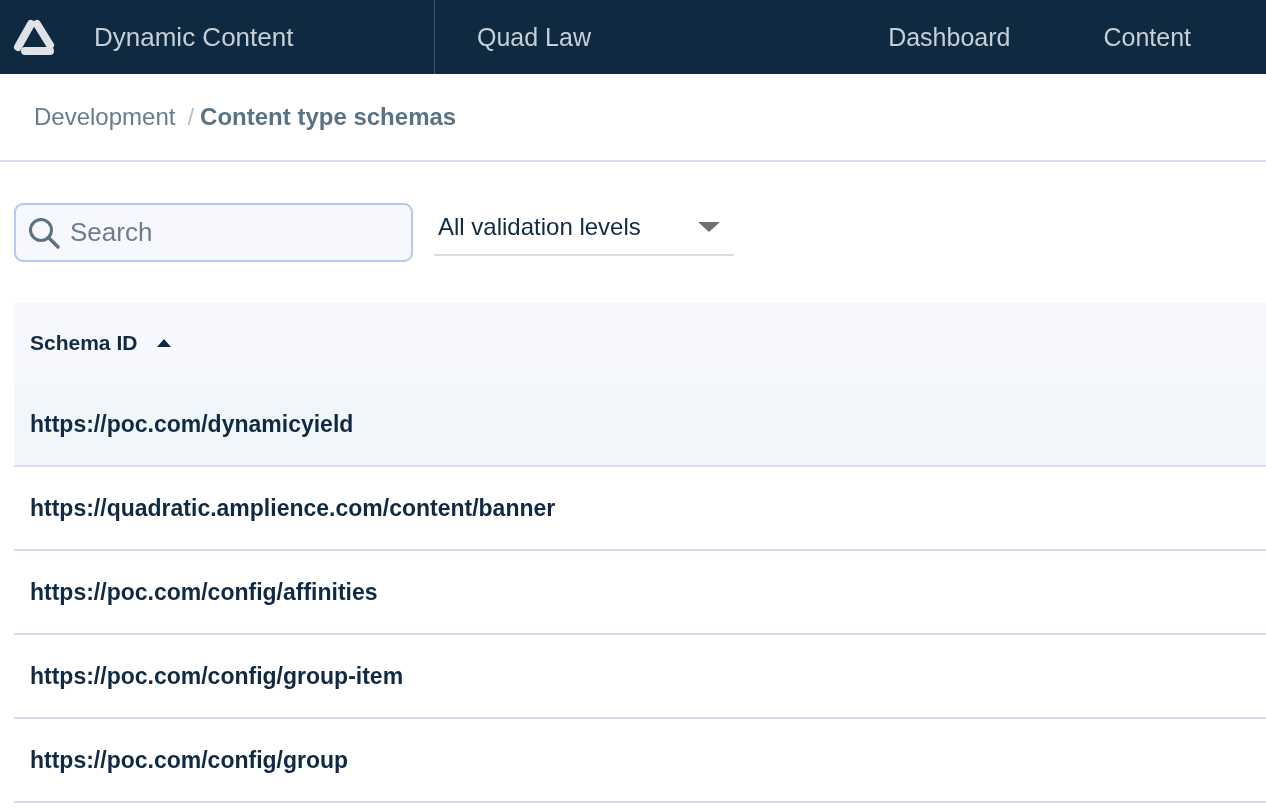 The width and height of the screenshot is (1266, 810). What do you see at coordinates (1147, 37) in the screenshot?
I see `nav-link: Content` at bounding box center [1147, 37].